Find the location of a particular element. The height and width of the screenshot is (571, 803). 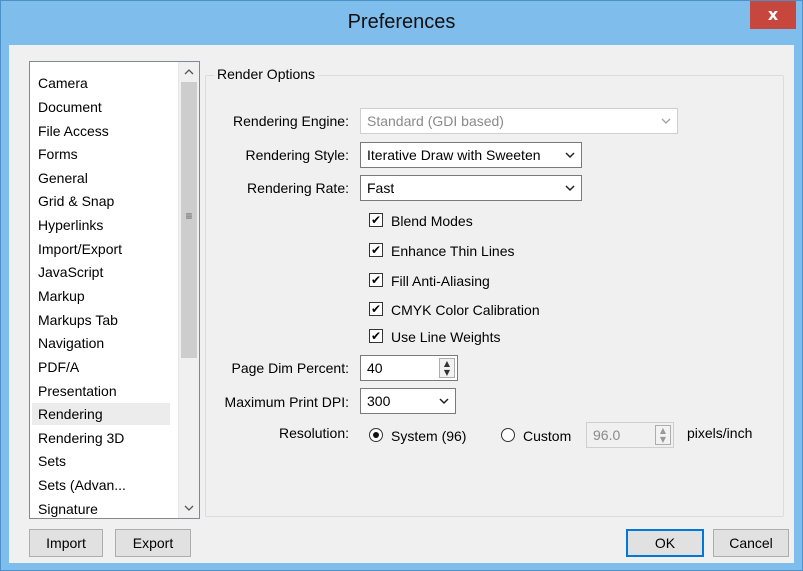

list-item-sets: Sets is located at coordinates (52, 461).